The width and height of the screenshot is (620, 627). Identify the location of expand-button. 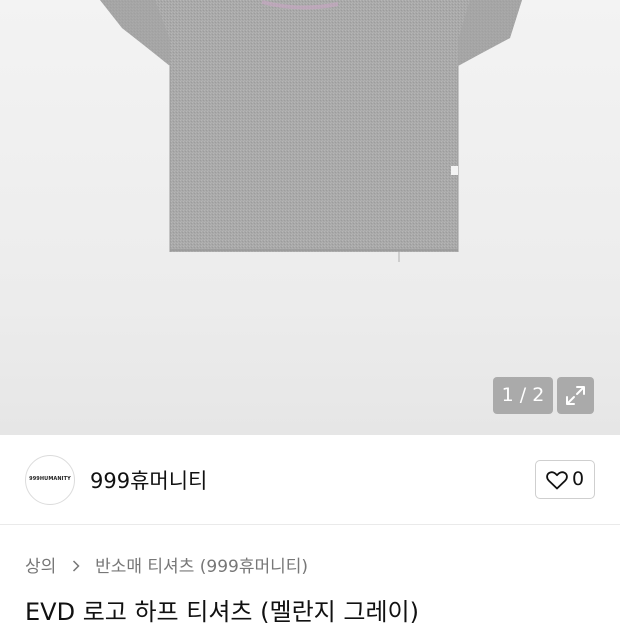
(575, 395).